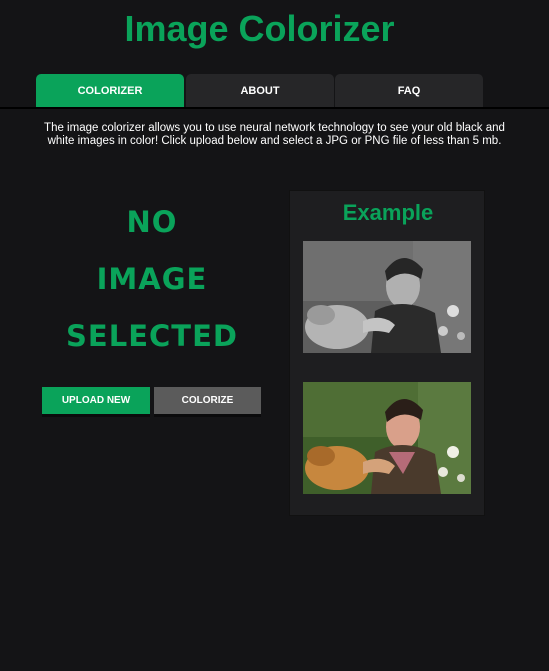 The image size is (549, 671). What do you see at coordinates (409, 90) in the screenshot?
I see `tab-faq: FAQ` at bounding box center [409, 90].